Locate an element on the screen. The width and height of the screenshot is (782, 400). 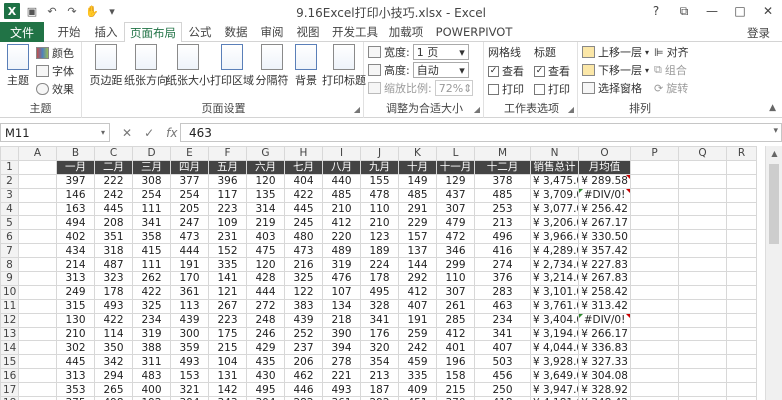
column-header-q: Q is located at coordinates (702, 153).